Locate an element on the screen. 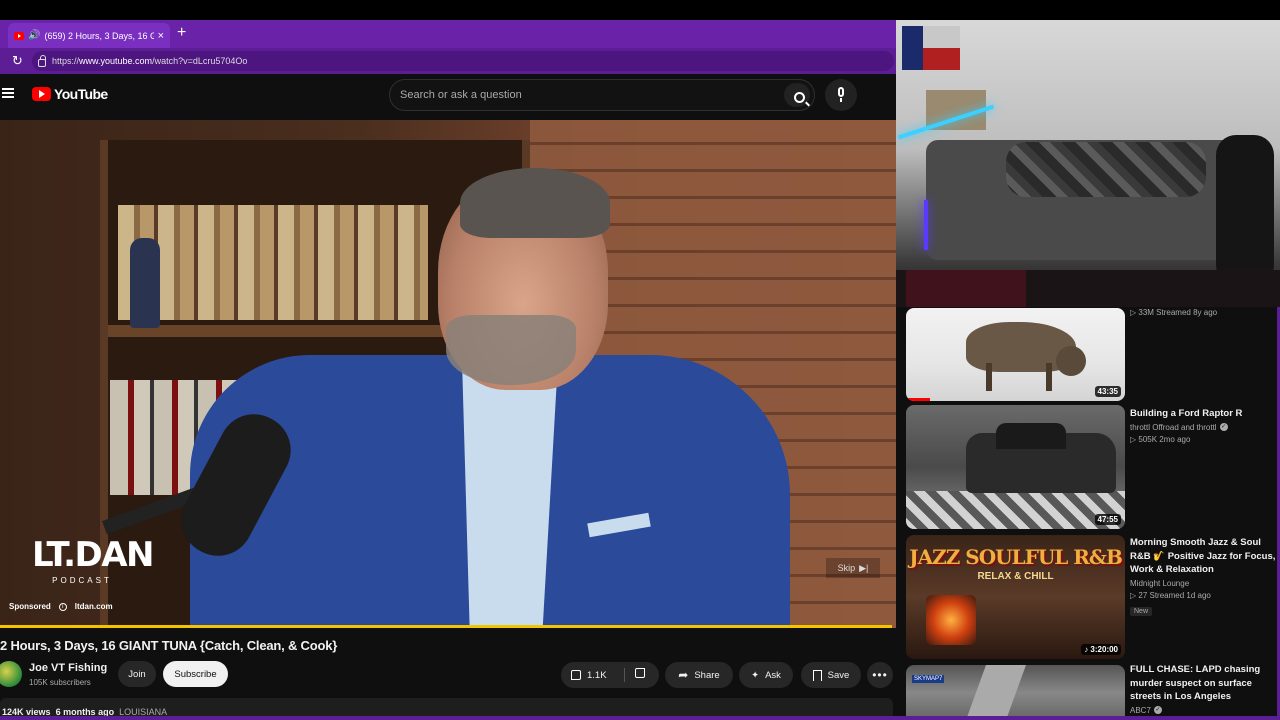 This screenshot has height=720, width=1280. youtube-logo: YouTube is located at coordinates (70, 94).